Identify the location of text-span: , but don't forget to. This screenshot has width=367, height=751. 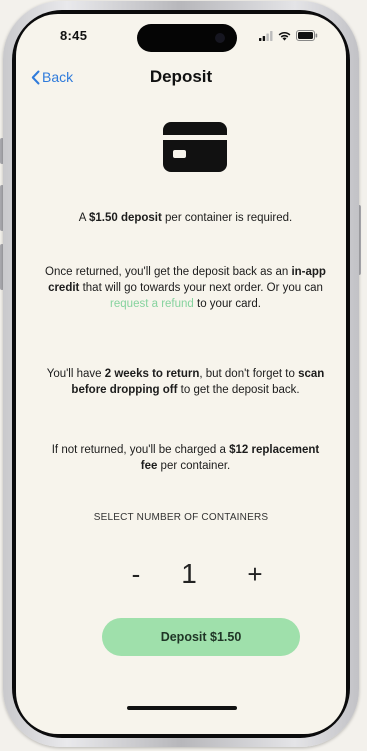
(249, 374).